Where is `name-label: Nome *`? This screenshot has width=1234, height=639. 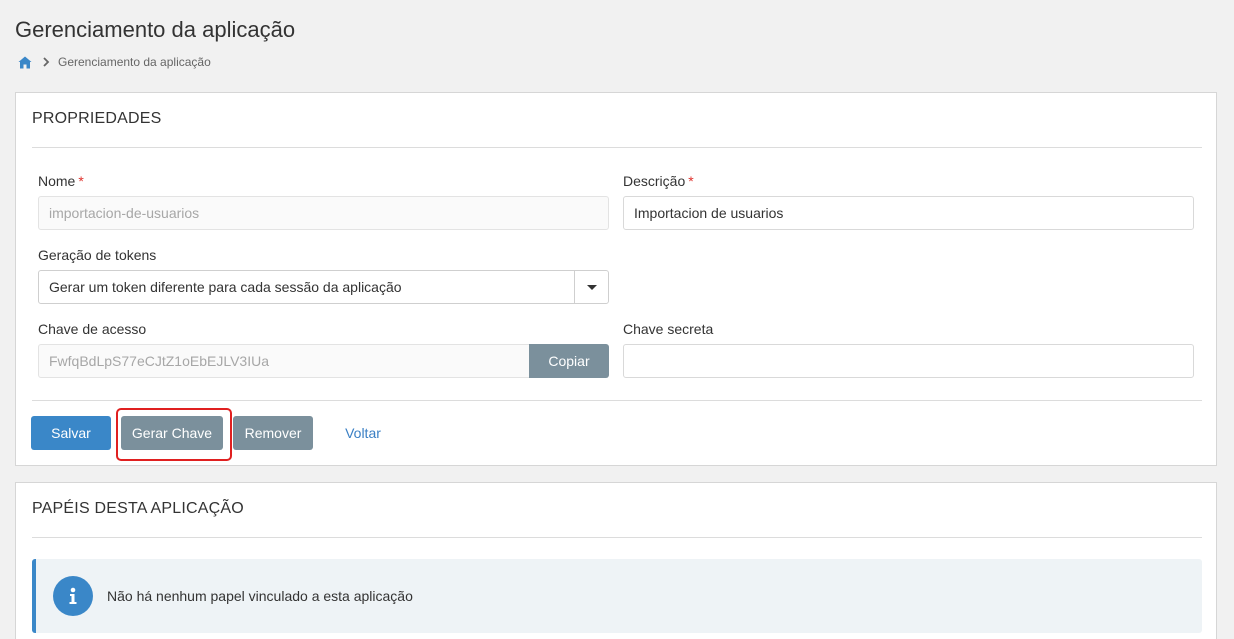 name-label: Nome * is located at coordinates (61, 181).